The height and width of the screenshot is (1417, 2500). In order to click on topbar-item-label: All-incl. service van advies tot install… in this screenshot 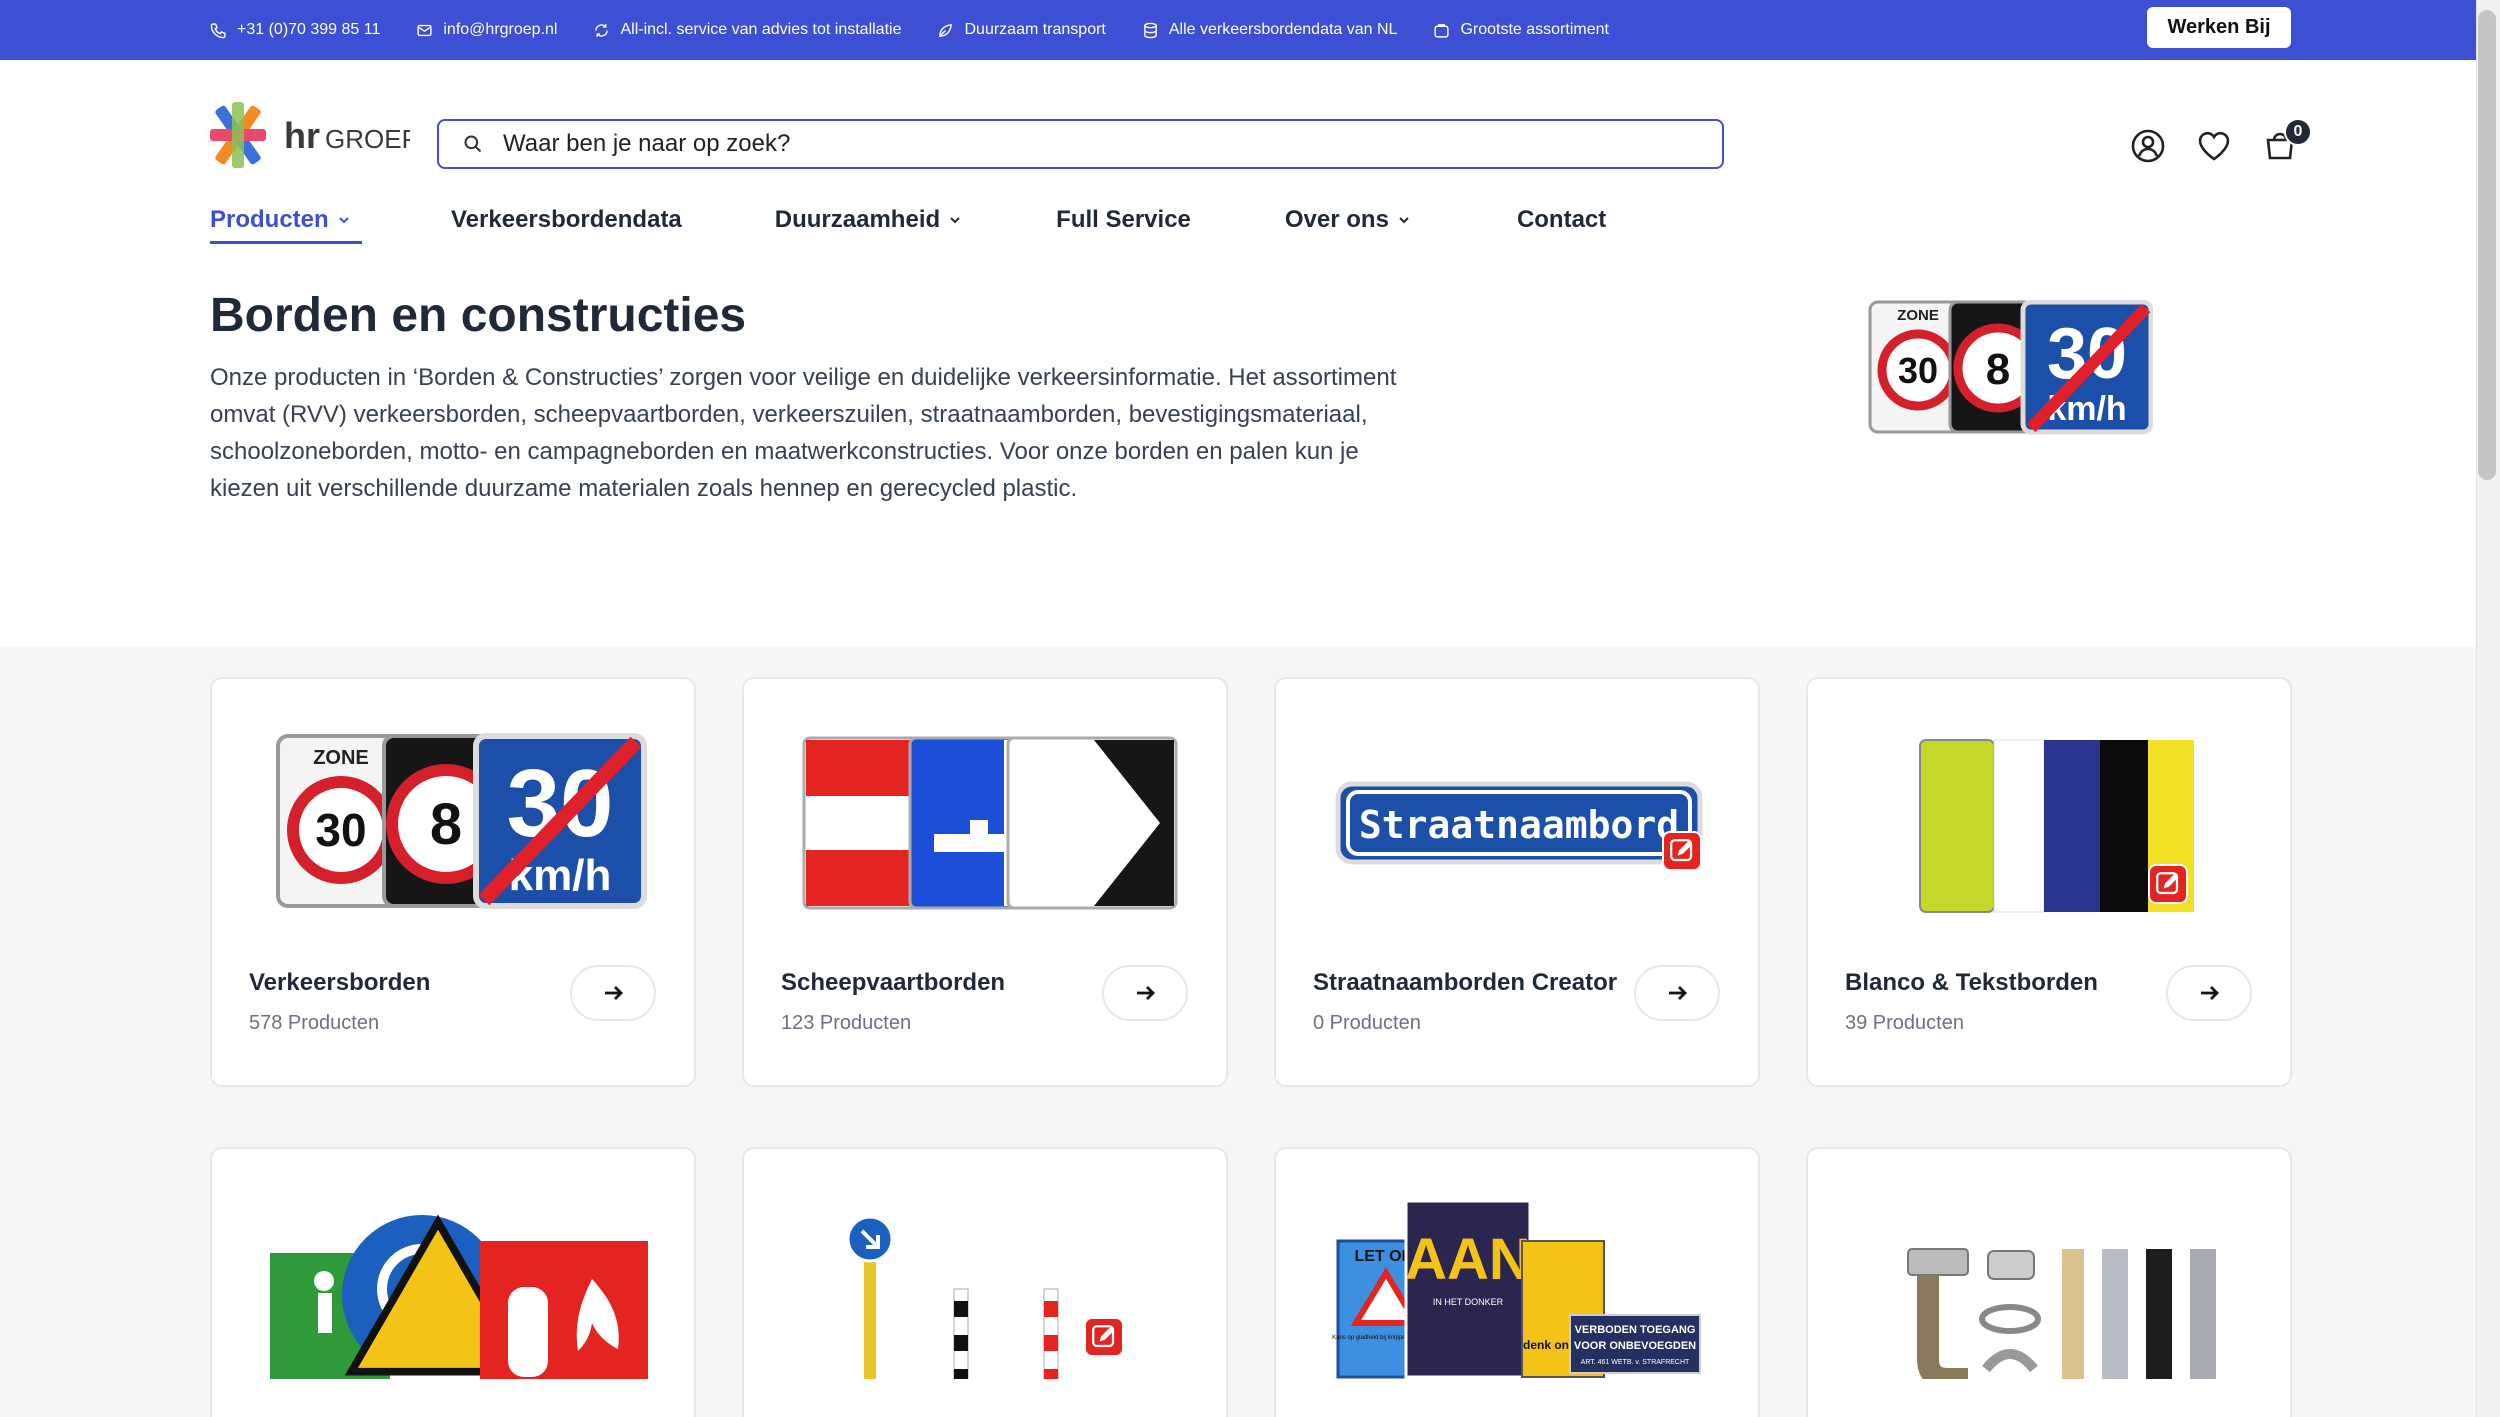, I will do `click(761, 29)`.